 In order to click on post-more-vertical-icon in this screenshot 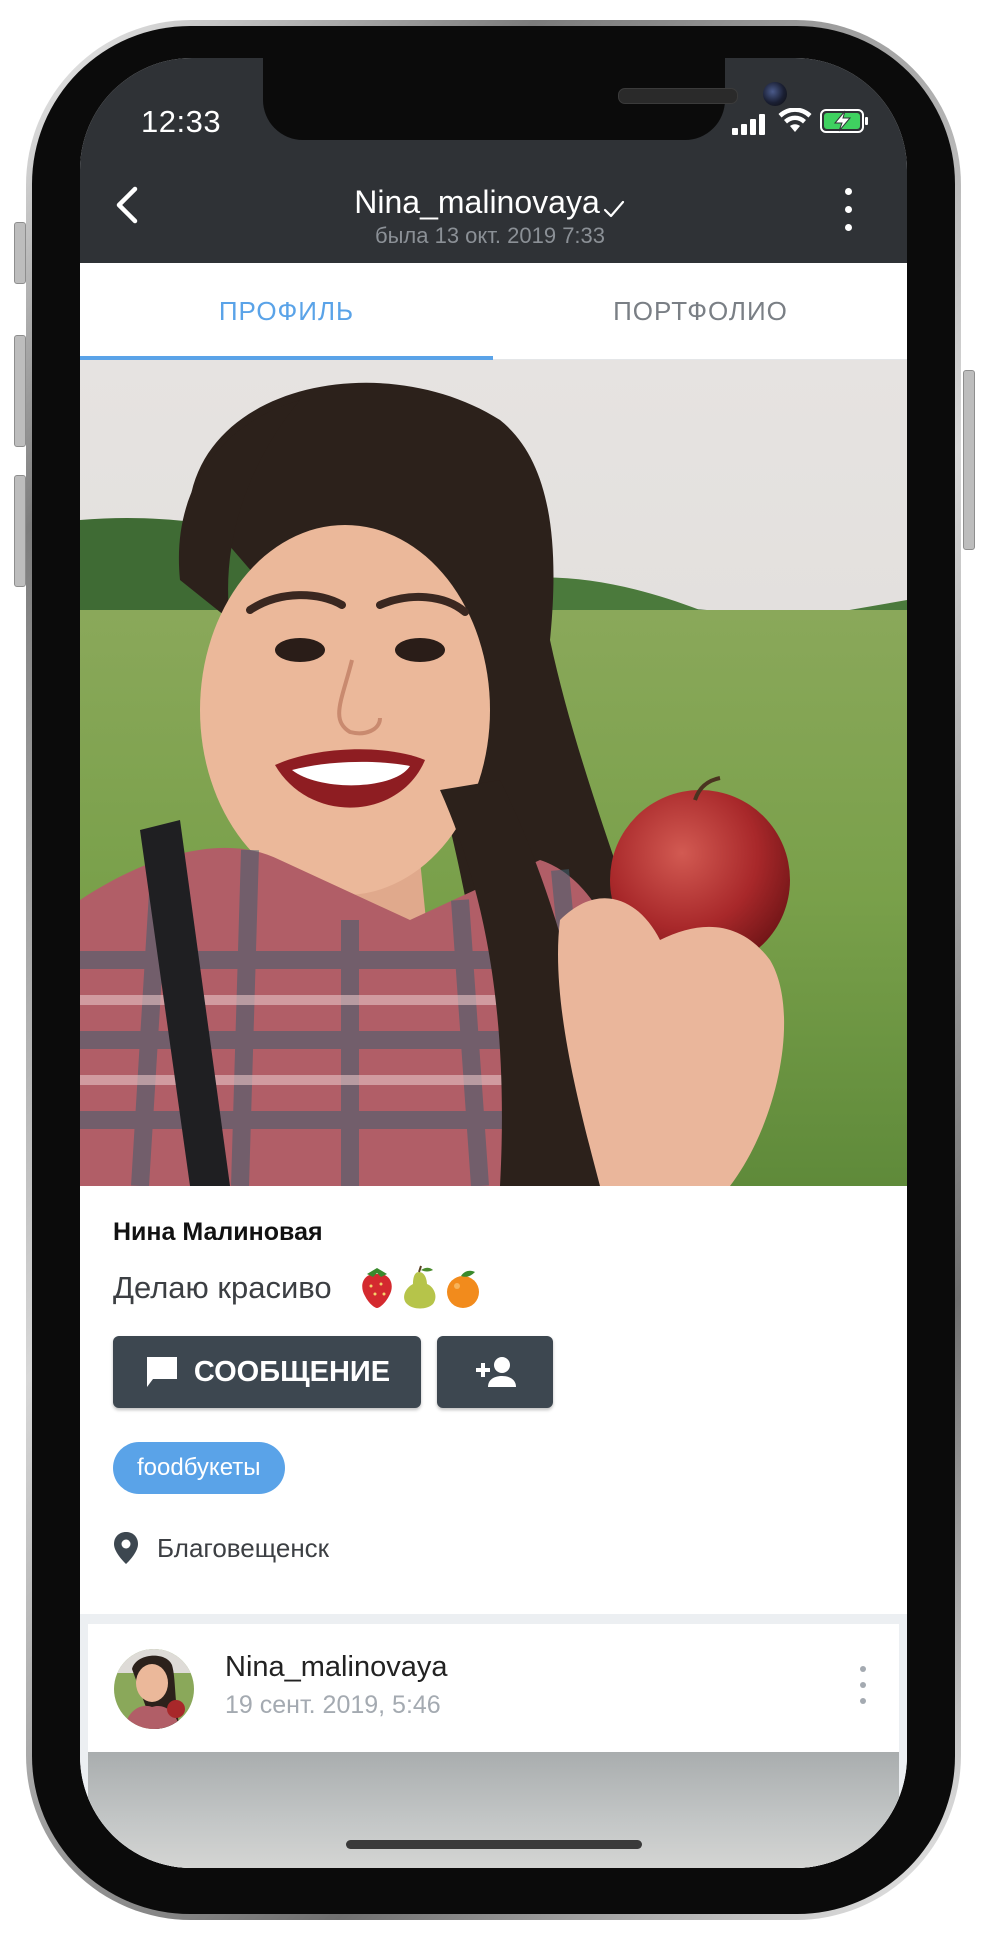, I will do `click(863, 1687)`.